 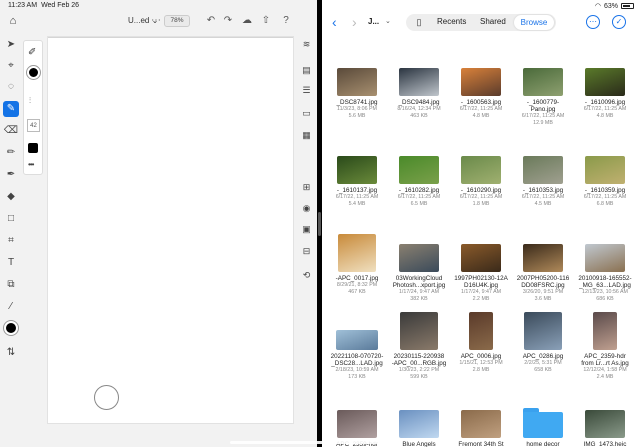 What do you see at coordinates (388, 21) in the screenshot?
I see `folder-menu-chevron-icon: ⌄` at bounding box center [388, 21].